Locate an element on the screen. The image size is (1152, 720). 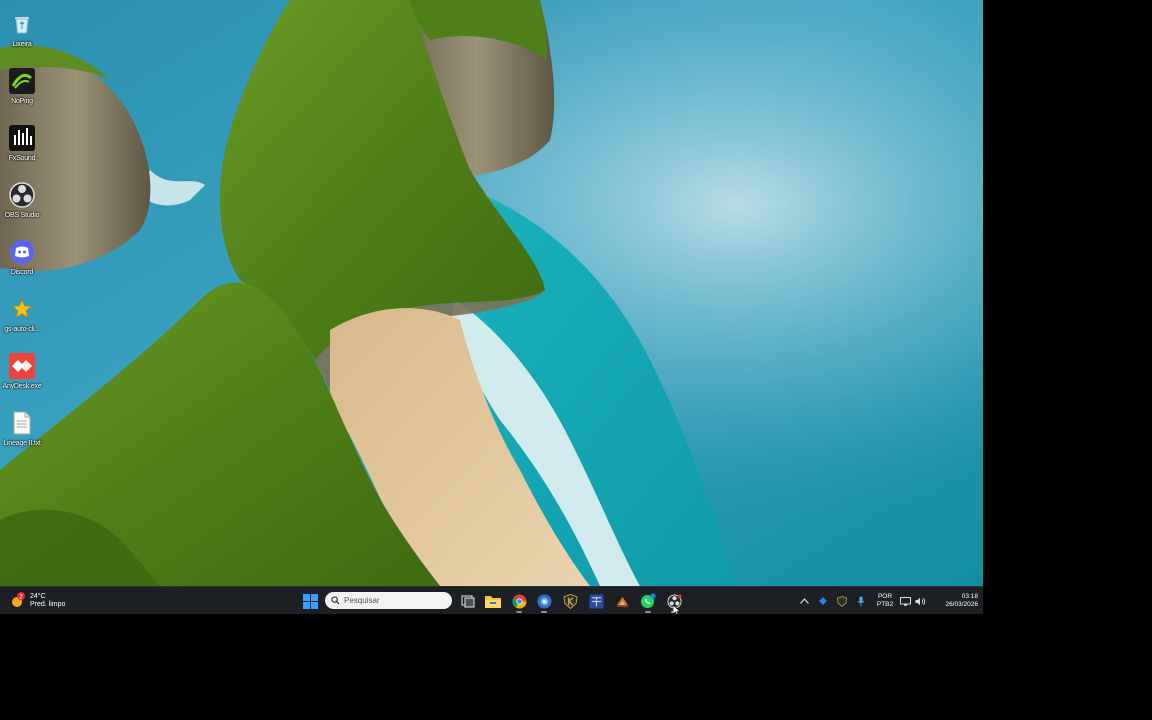
desktop-icon-anydesk: AnyDesk.exe is located at coordinates (22, 374).